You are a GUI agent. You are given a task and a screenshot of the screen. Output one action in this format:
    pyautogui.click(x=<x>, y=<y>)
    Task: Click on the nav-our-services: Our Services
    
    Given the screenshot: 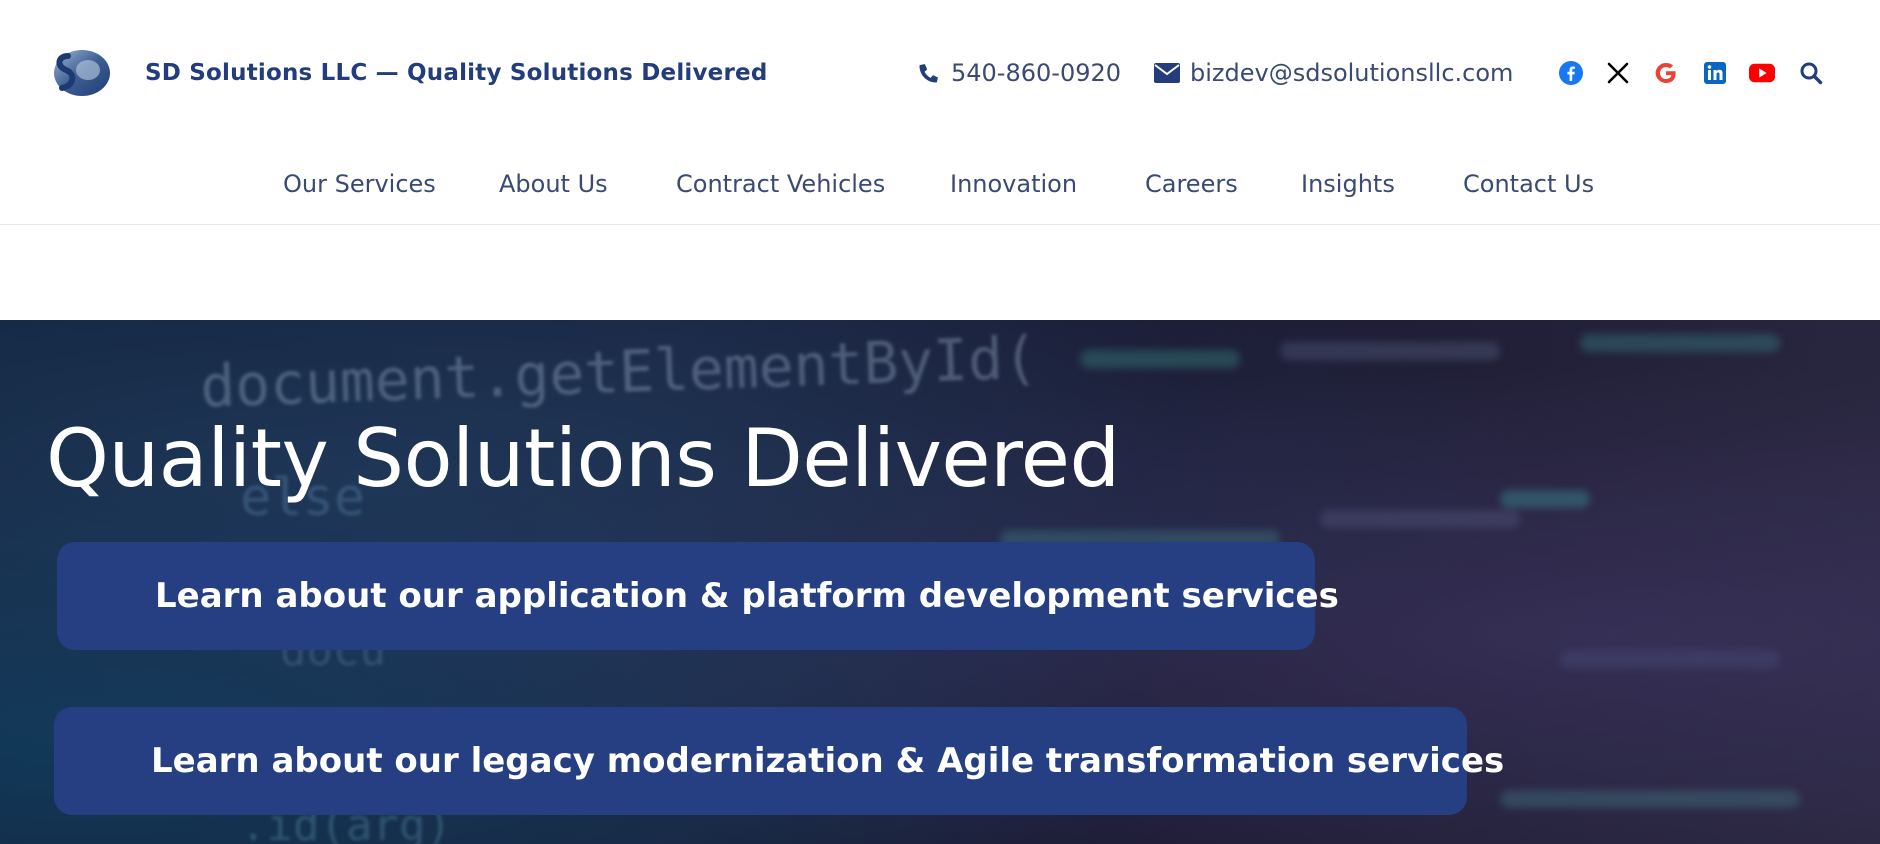 What is the action you would take?
    pyautogui.click(x=359, y=184)
    